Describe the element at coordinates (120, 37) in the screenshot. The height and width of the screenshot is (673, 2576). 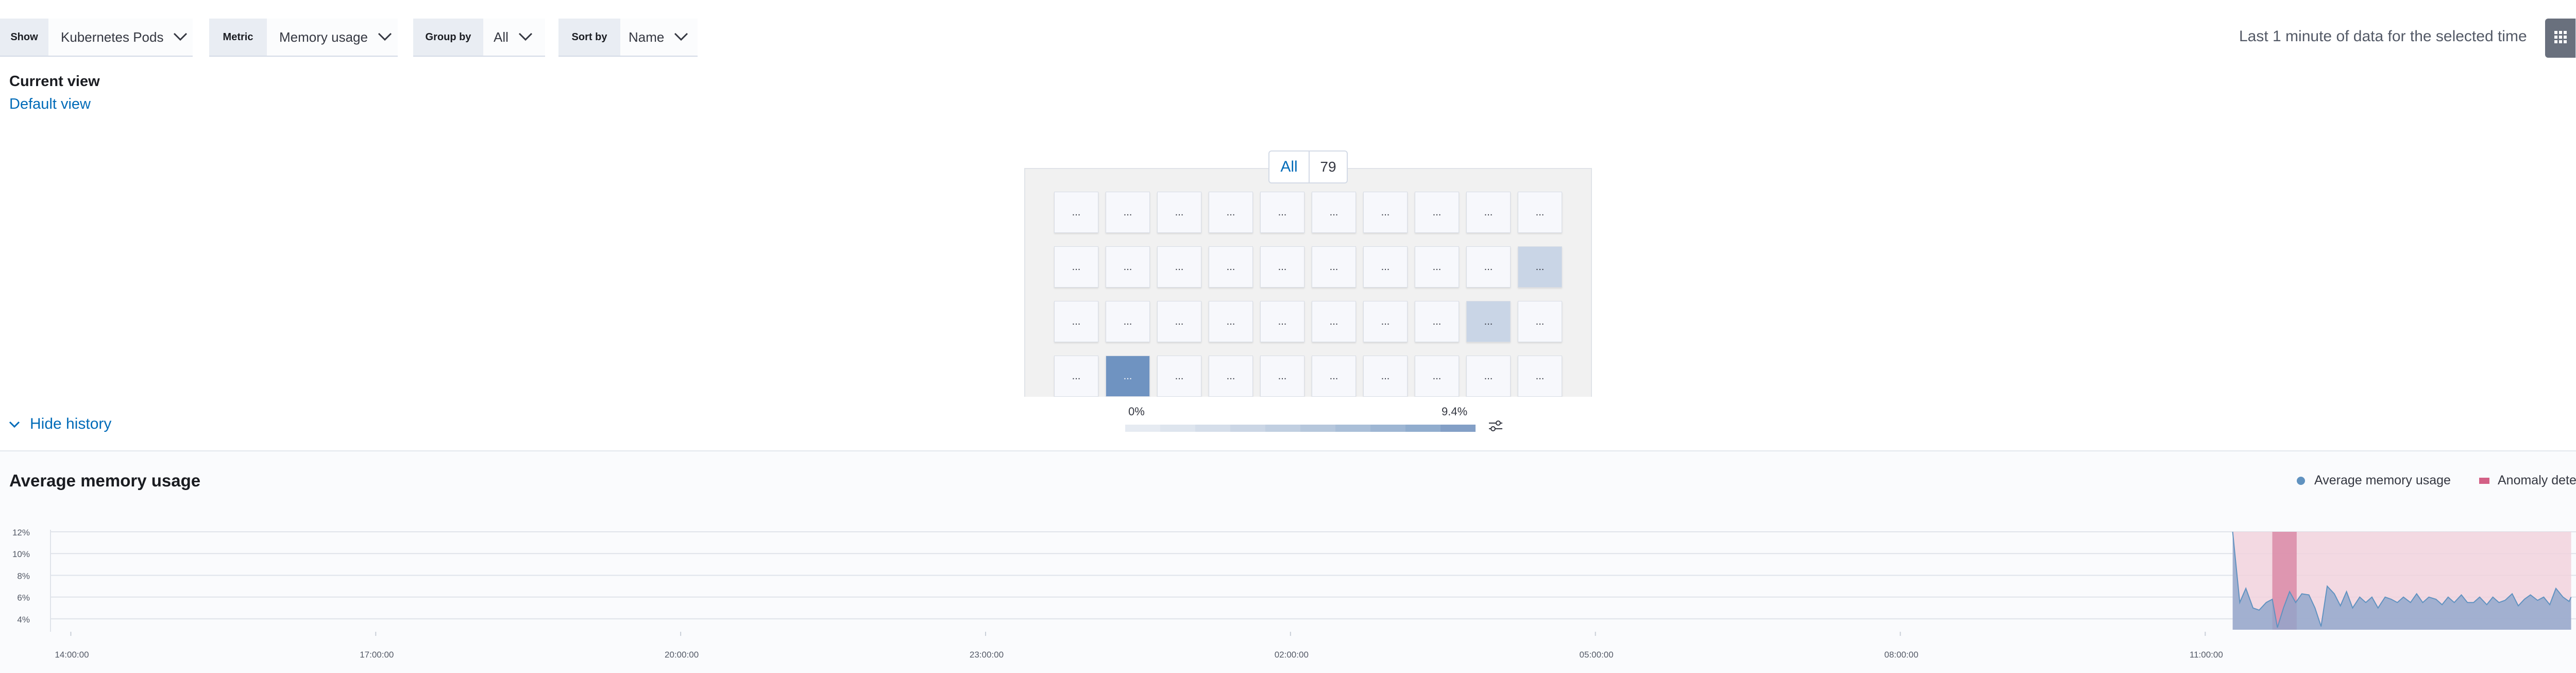
I see `show-filter-value: Kubernetes Pods` at that location.